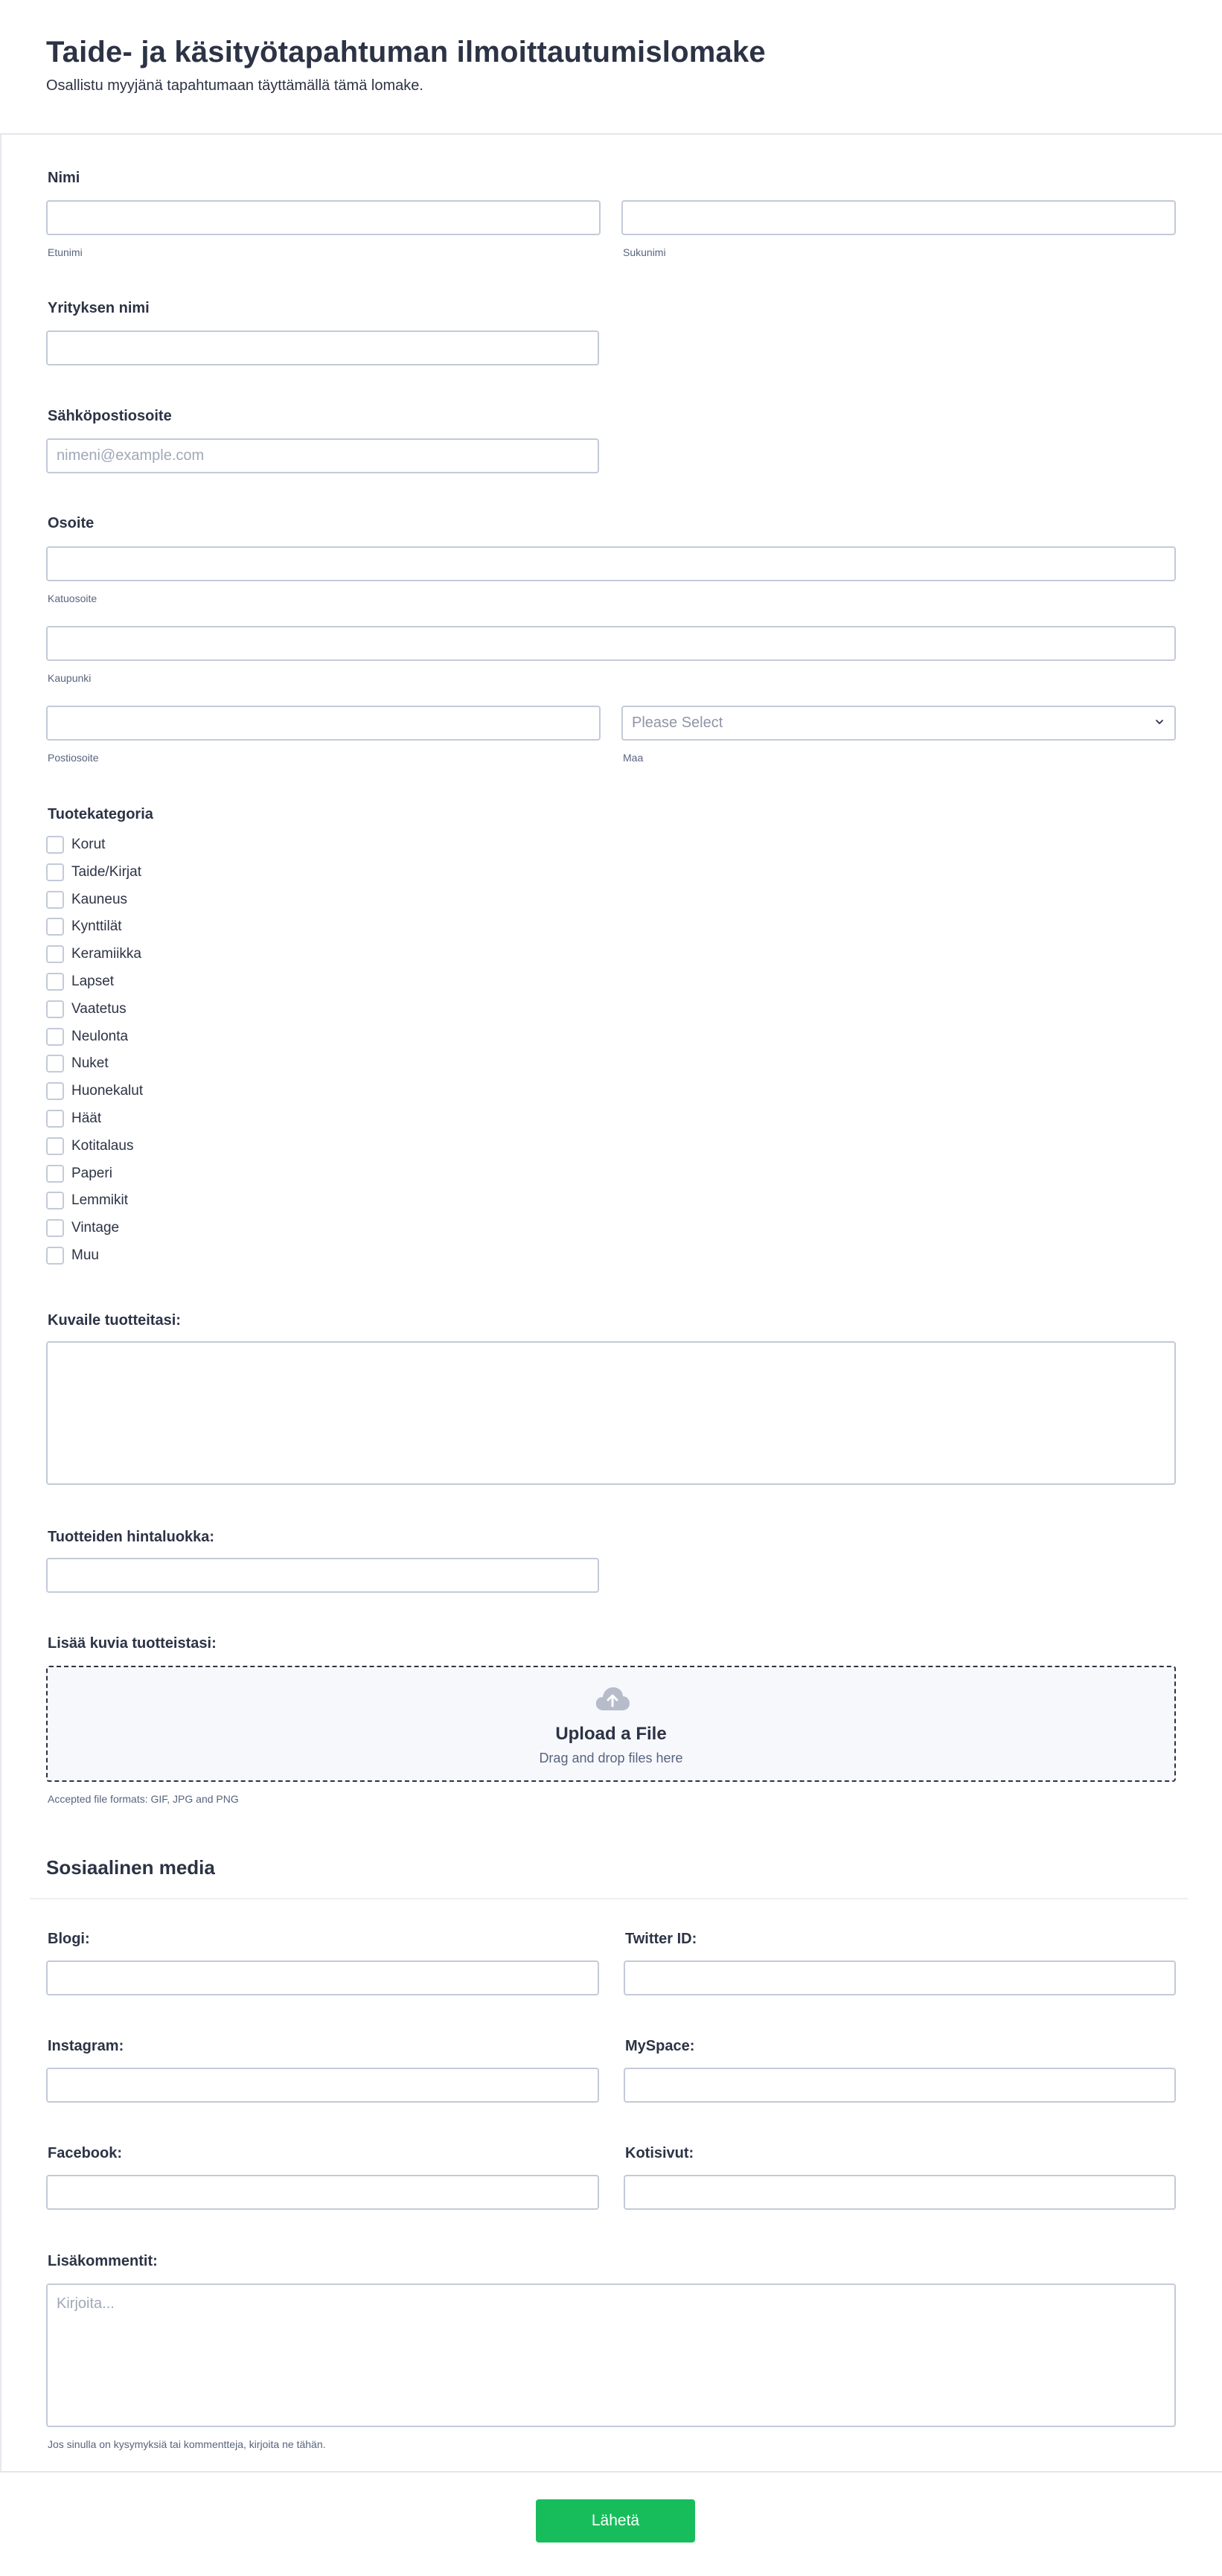 This screenshot has height=2576, width=1222. I want to click on category-checkbox-item: Lapset, so click(80, 981).